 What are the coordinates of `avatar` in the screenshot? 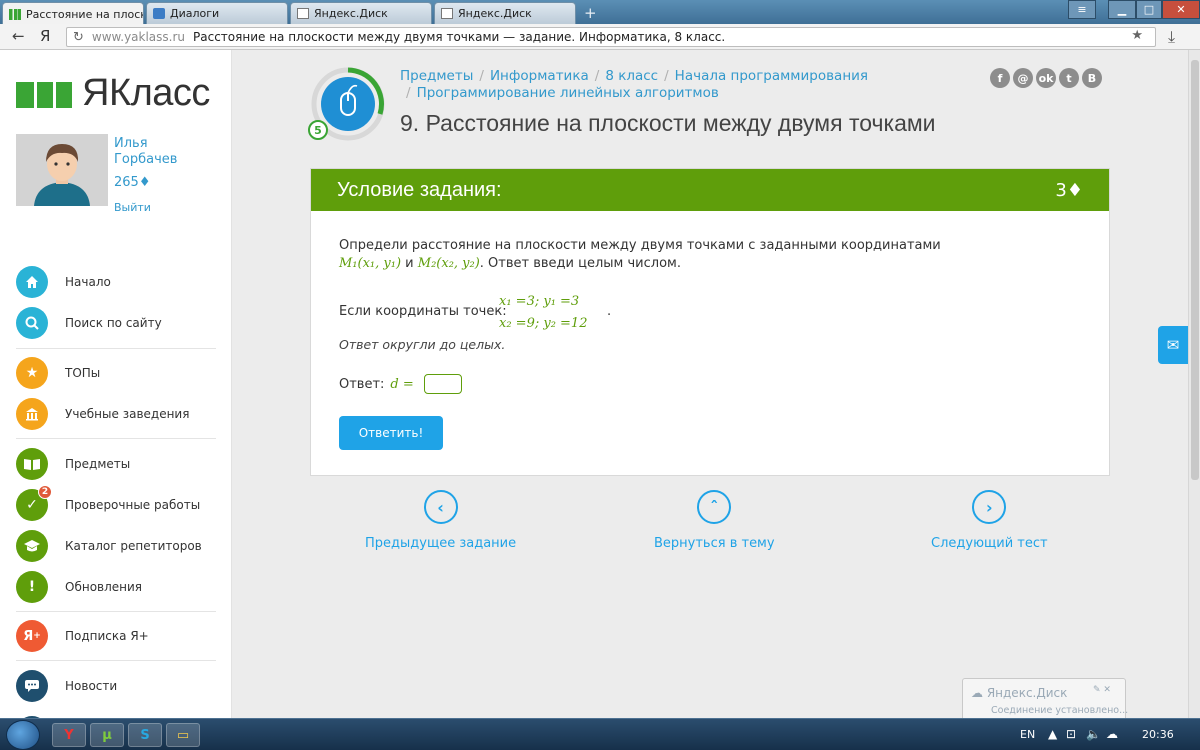 It's located at (62, 170).